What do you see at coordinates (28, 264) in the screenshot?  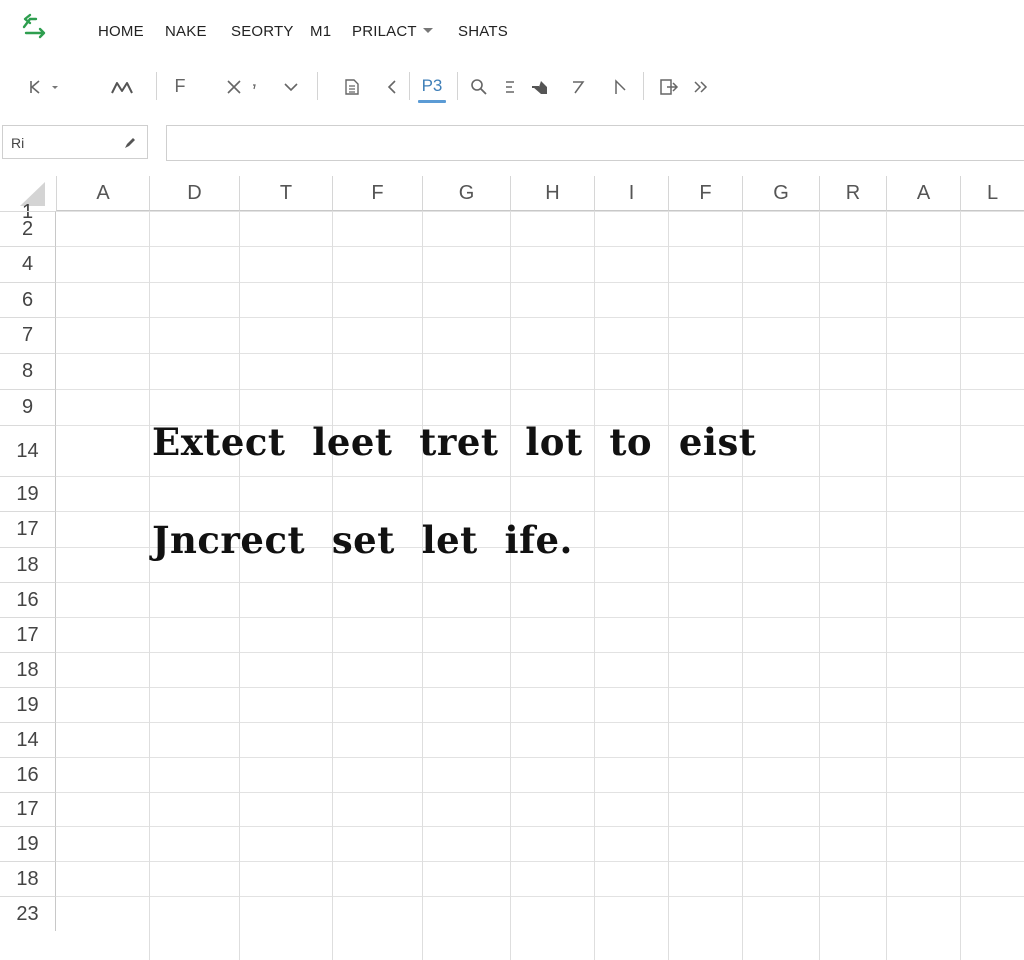 I see `row-header: 4` at bounding box center [28, 264].